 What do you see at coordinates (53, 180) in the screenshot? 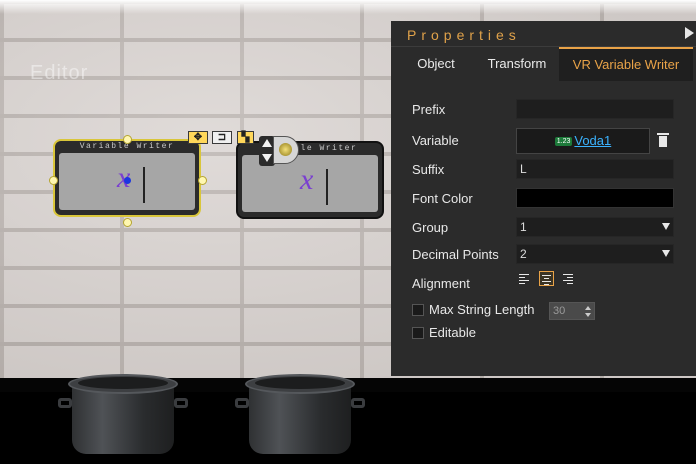
I see `resize-handle-left` at bounding box center [53, 180].